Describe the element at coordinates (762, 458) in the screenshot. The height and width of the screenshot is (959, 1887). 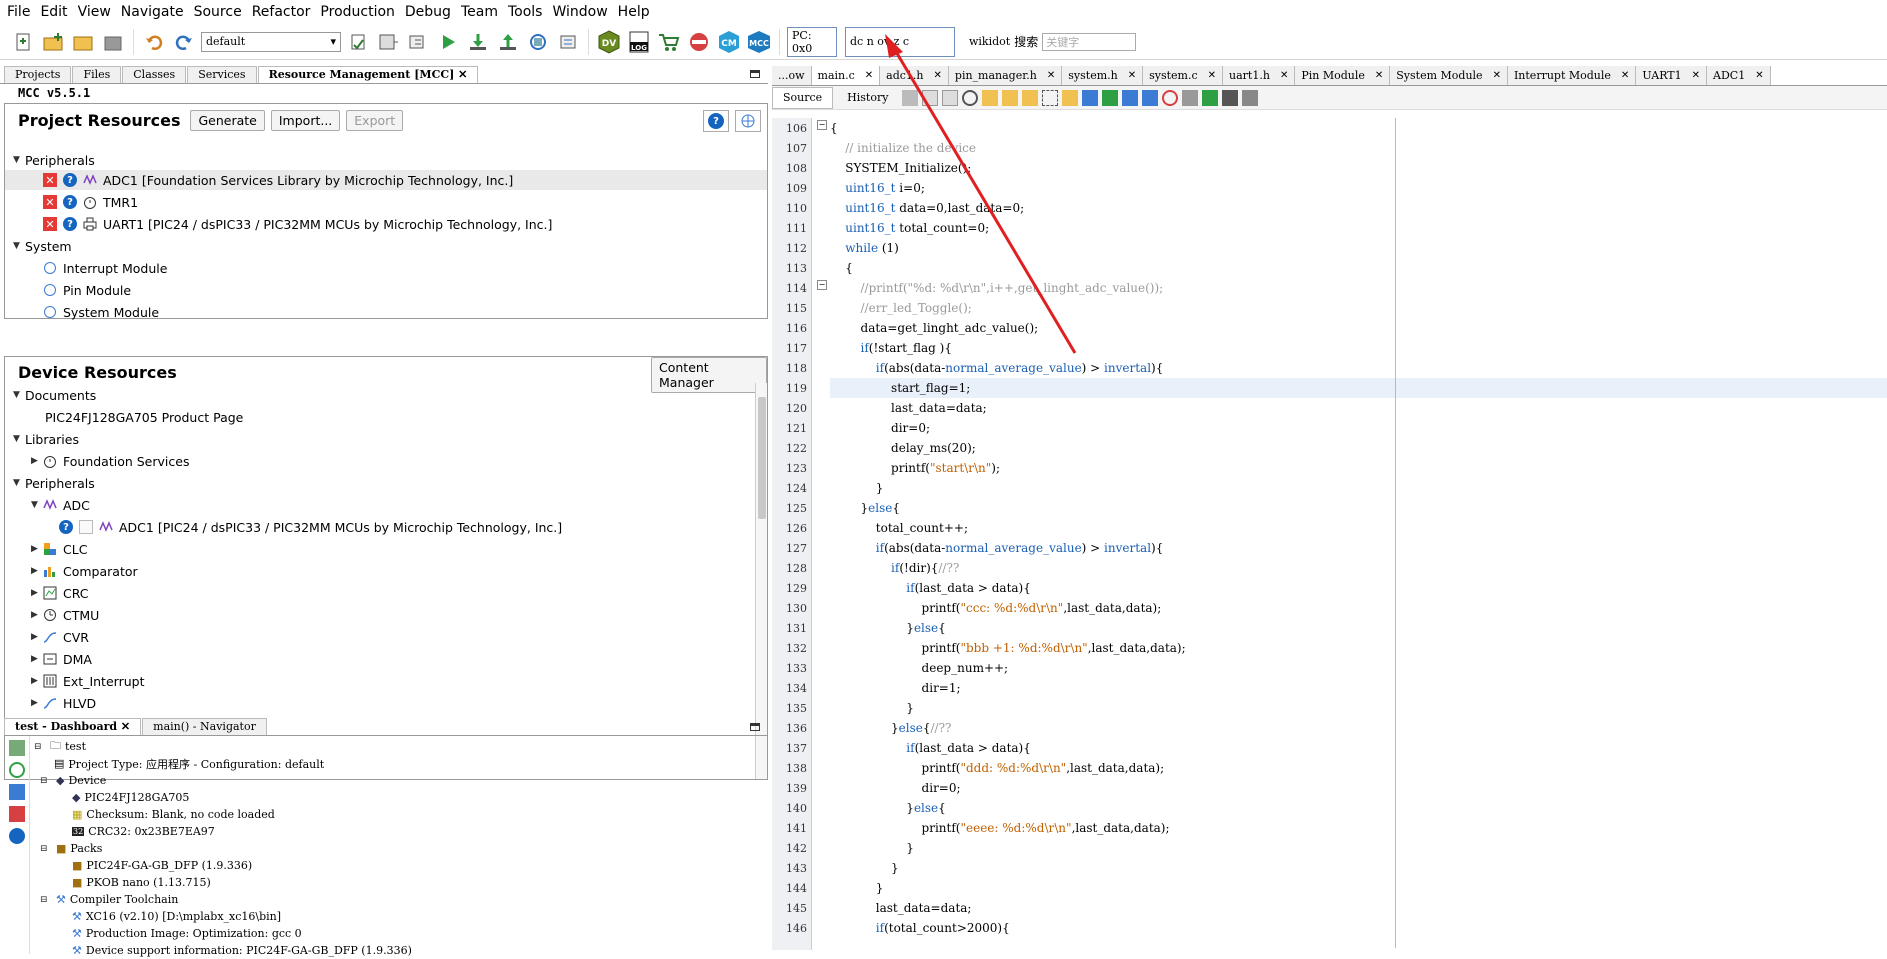
I see `scrollbar-thumb` at that location.